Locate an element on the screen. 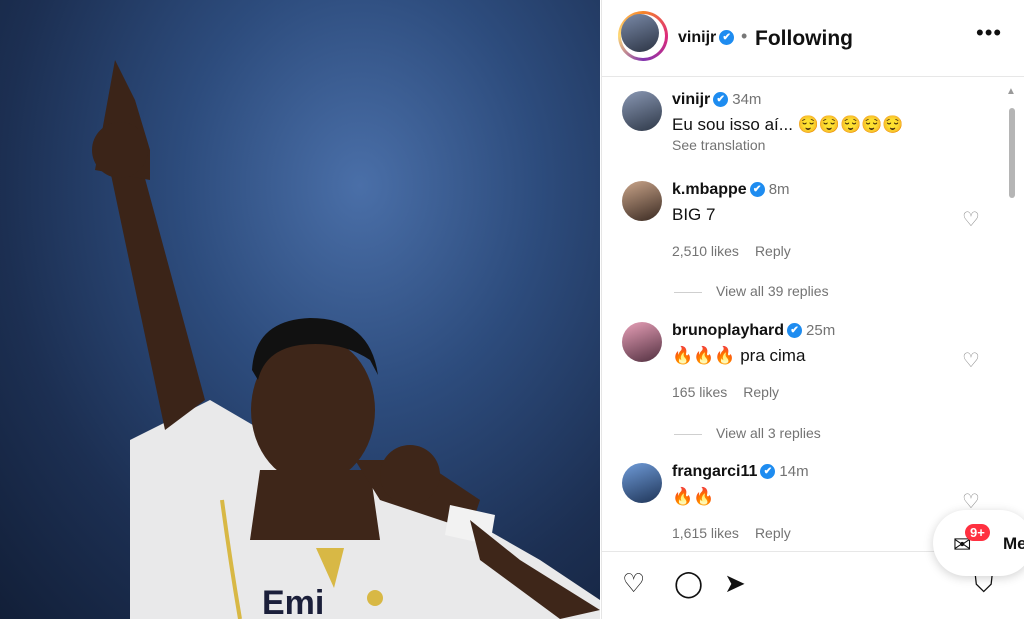 The width and height of the screenshot is (1024, 620). view-replies-button: View all 3 replies is located at coordinates (747, 433).